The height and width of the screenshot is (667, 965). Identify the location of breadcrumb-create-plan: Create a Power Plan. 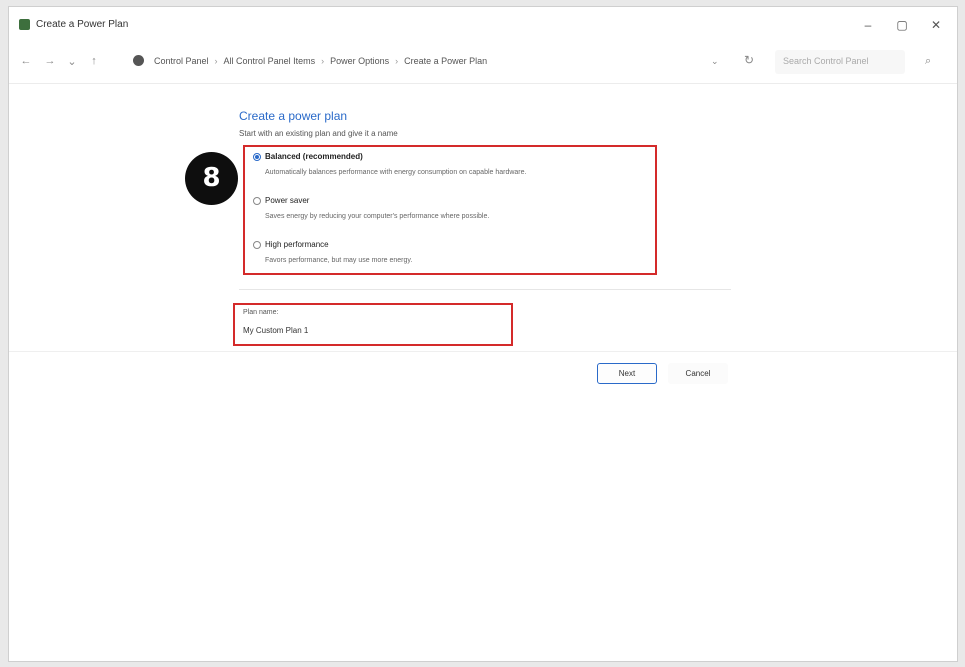
(445, 61).